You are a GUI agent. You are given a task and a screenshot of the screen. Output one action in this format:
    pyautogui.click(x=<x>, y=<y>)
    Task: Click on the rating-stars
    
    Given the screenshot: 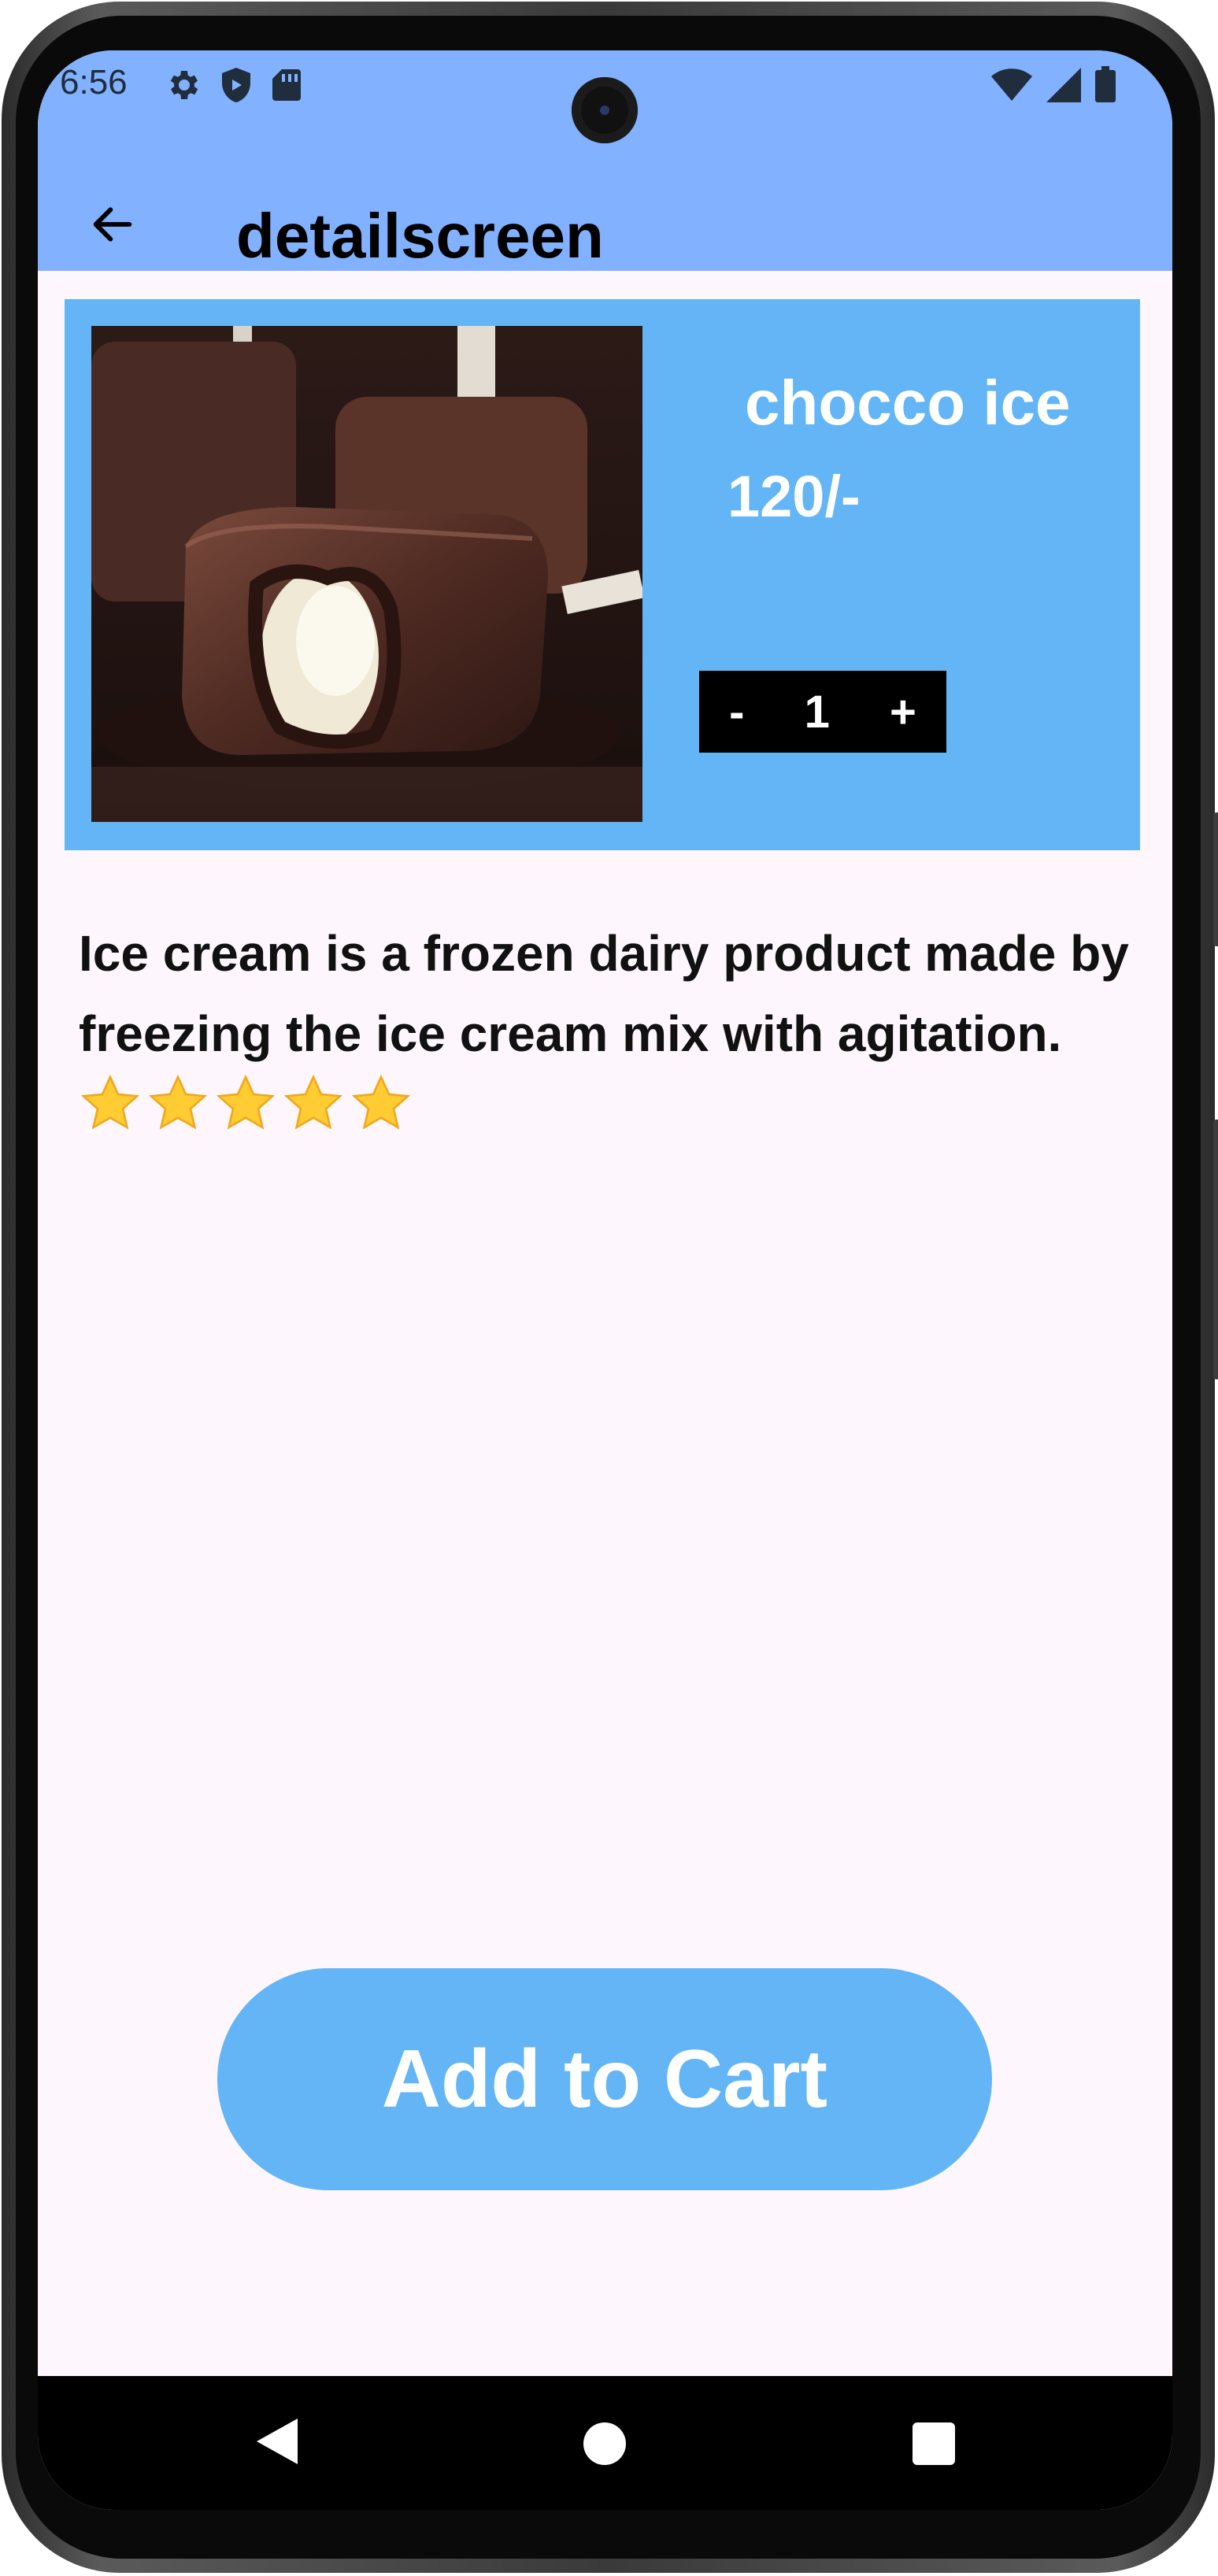 What is the action you would take?
    pyautogui.click(x=246, y=1115)
    